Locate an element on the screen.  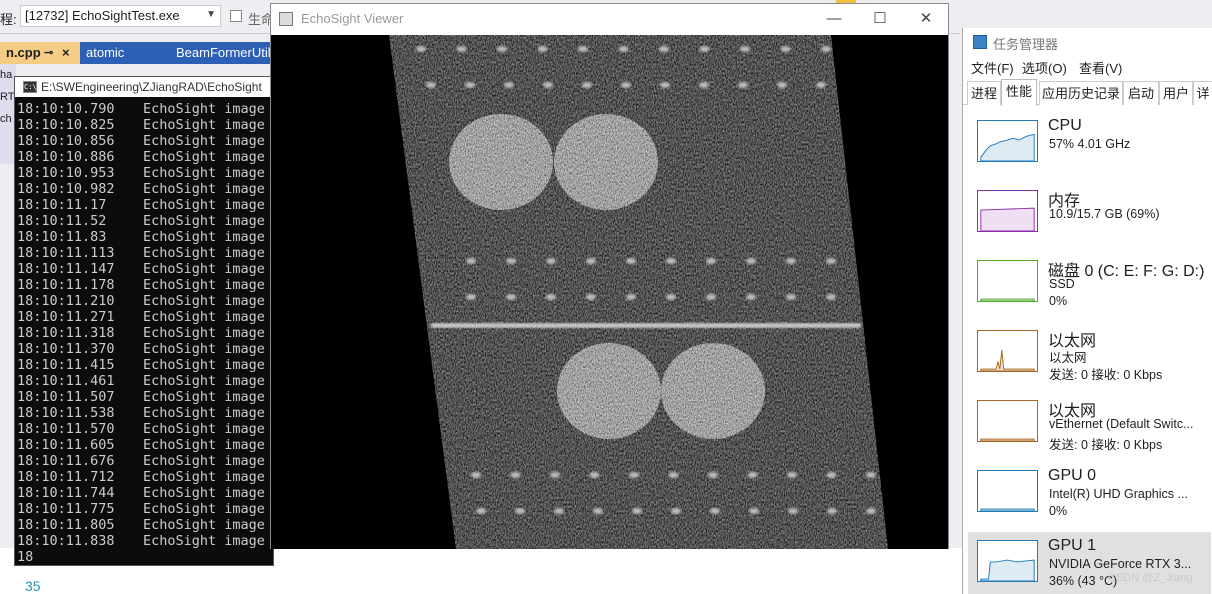
console-line: 18 is located at coordinates (145, 557).